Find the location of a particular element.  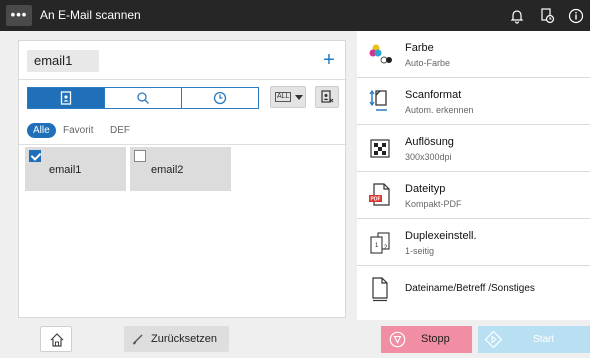

address-card: email1 is located at coordinates (75, 169).